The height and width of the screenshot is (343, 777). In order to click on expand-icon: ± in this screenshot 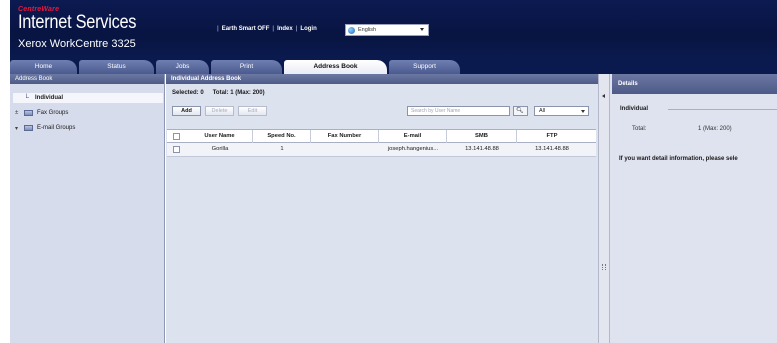, I will do `click(18, 113)`.